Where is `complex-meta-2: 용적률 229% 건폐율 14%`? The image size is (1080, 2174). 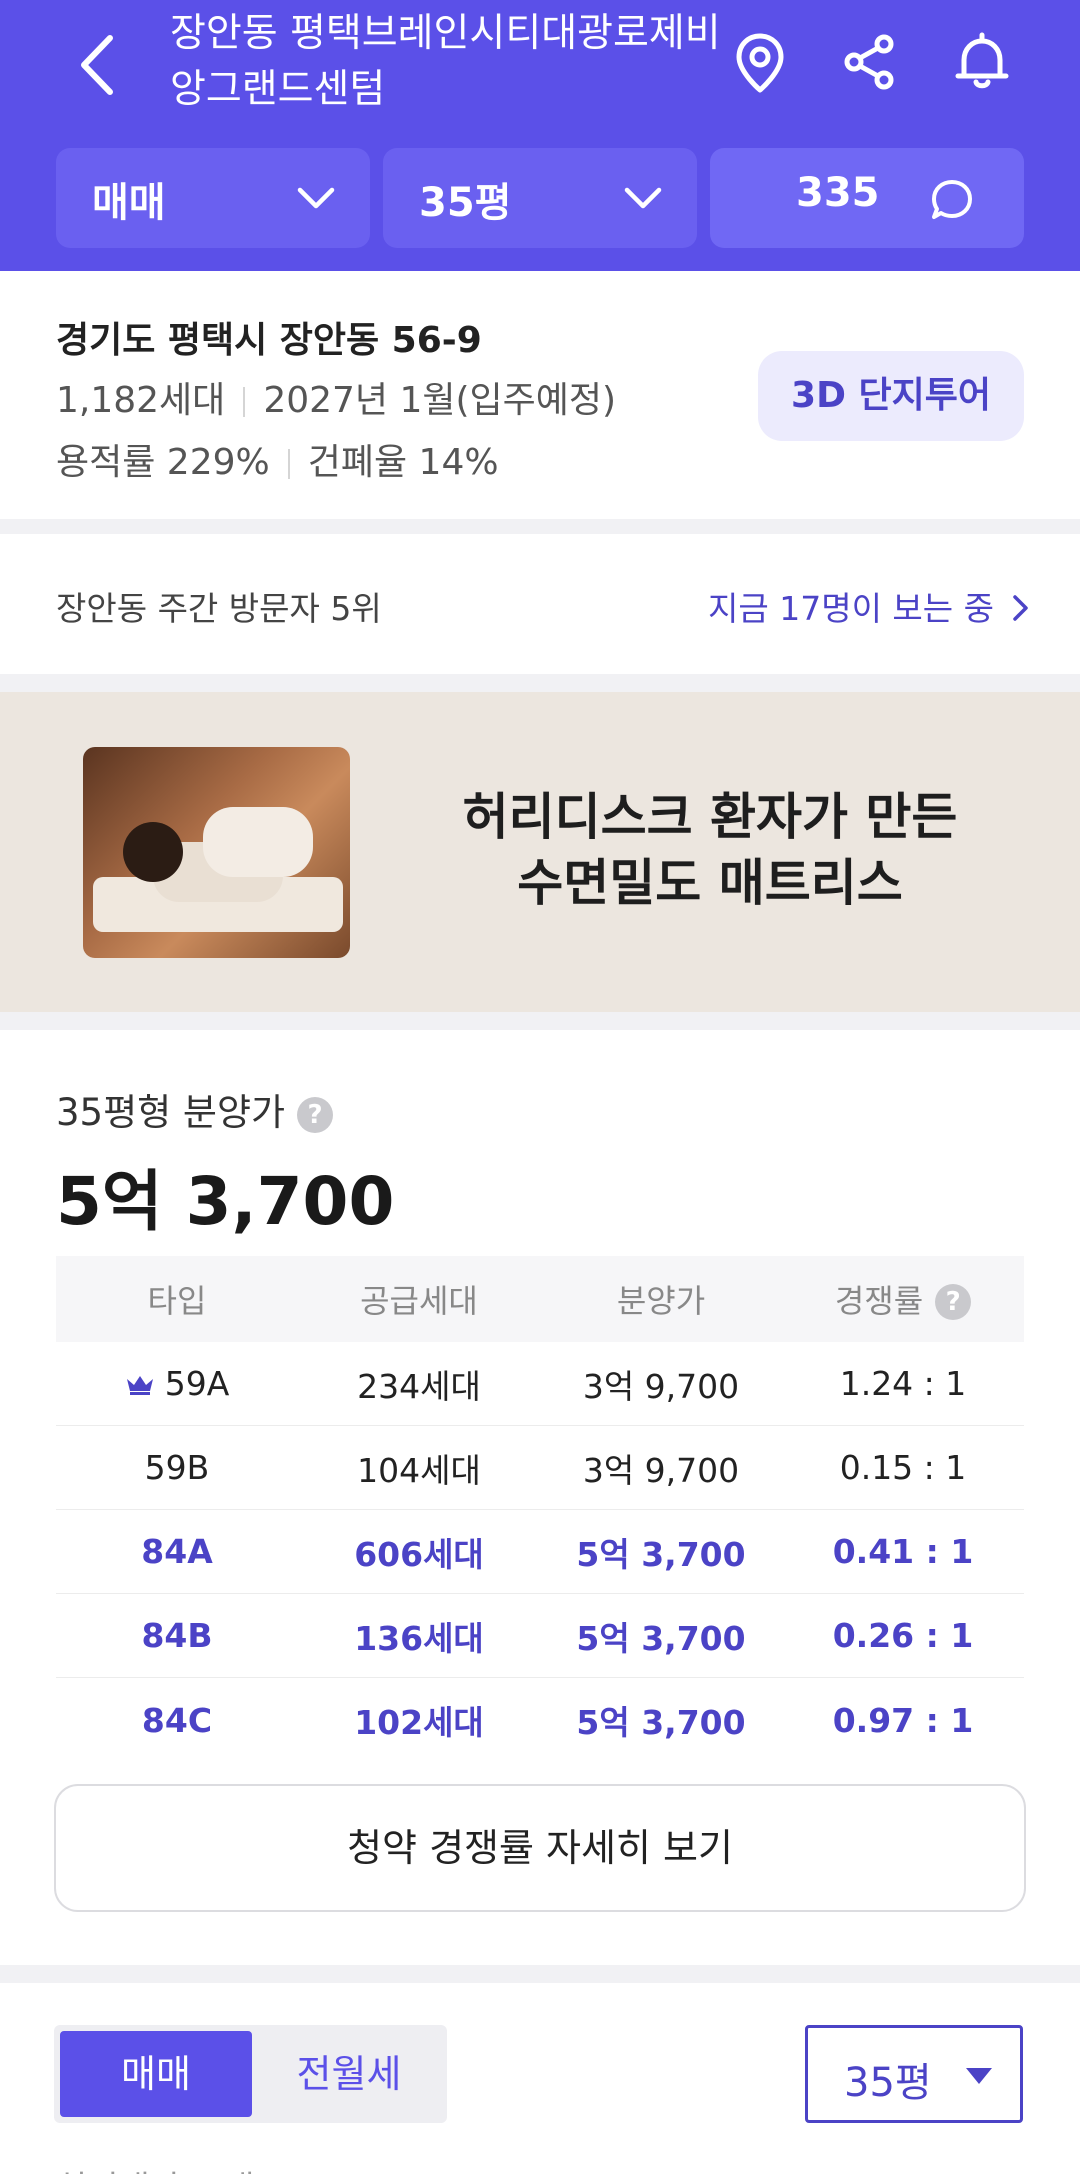
complex-meta-2: 용적률 229% 건폐율 14% is located at coordinates (277, 459).